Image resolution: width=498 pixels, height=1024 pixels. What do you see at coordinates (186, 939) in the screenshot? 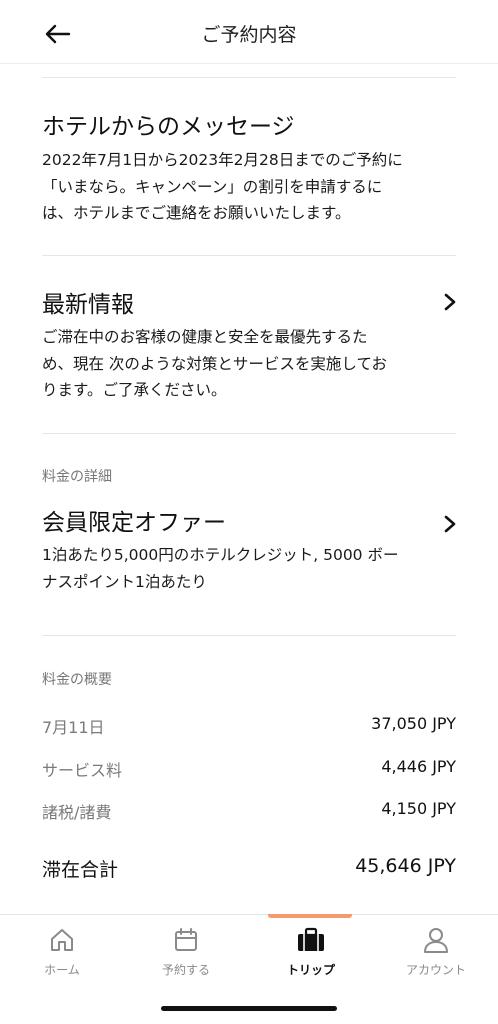
I see `calendar-icon` at bounding box center [186, 939].